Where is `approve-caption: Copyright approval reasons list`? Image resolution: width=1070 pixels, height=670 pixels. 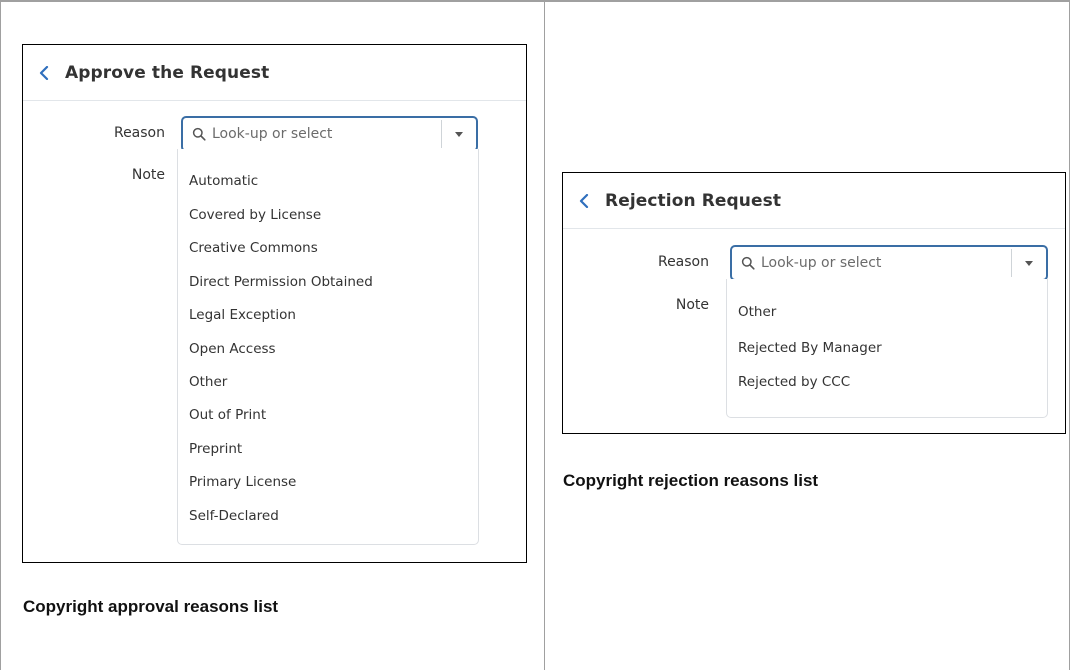
approve-caption: Copyright approval reasons list is located at coordinates (151, 606).